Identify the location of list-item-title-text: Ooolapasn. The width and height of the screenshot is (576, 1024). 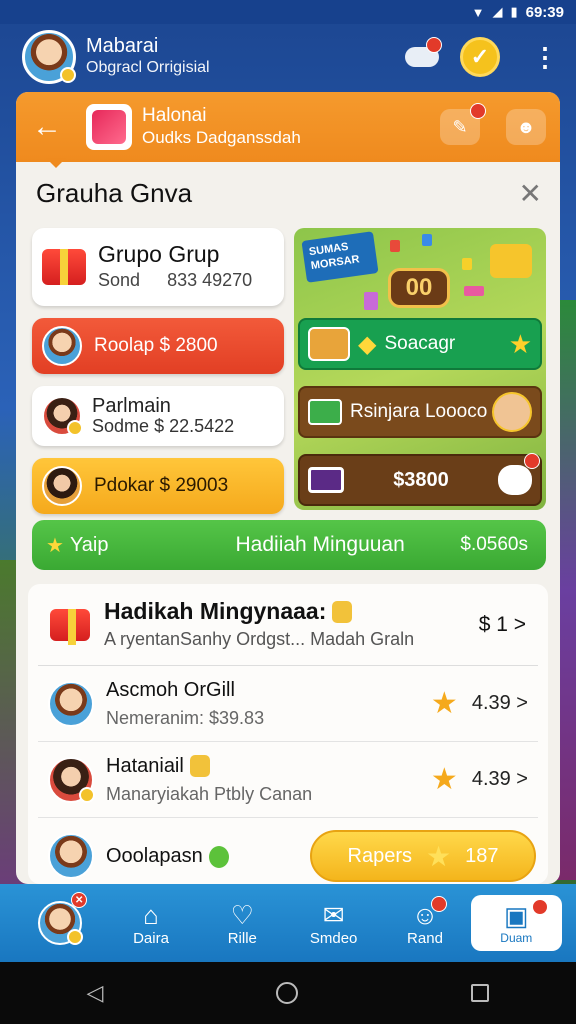
(154, 856).